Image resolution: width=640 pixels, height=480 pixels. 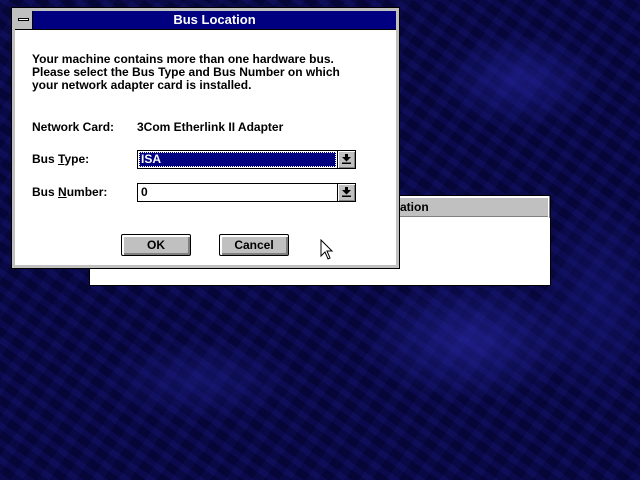 What do you see at coordinates (414, 207) in the screenshot?
I see `background-window-title: ation` at bounding box center [414, 207].